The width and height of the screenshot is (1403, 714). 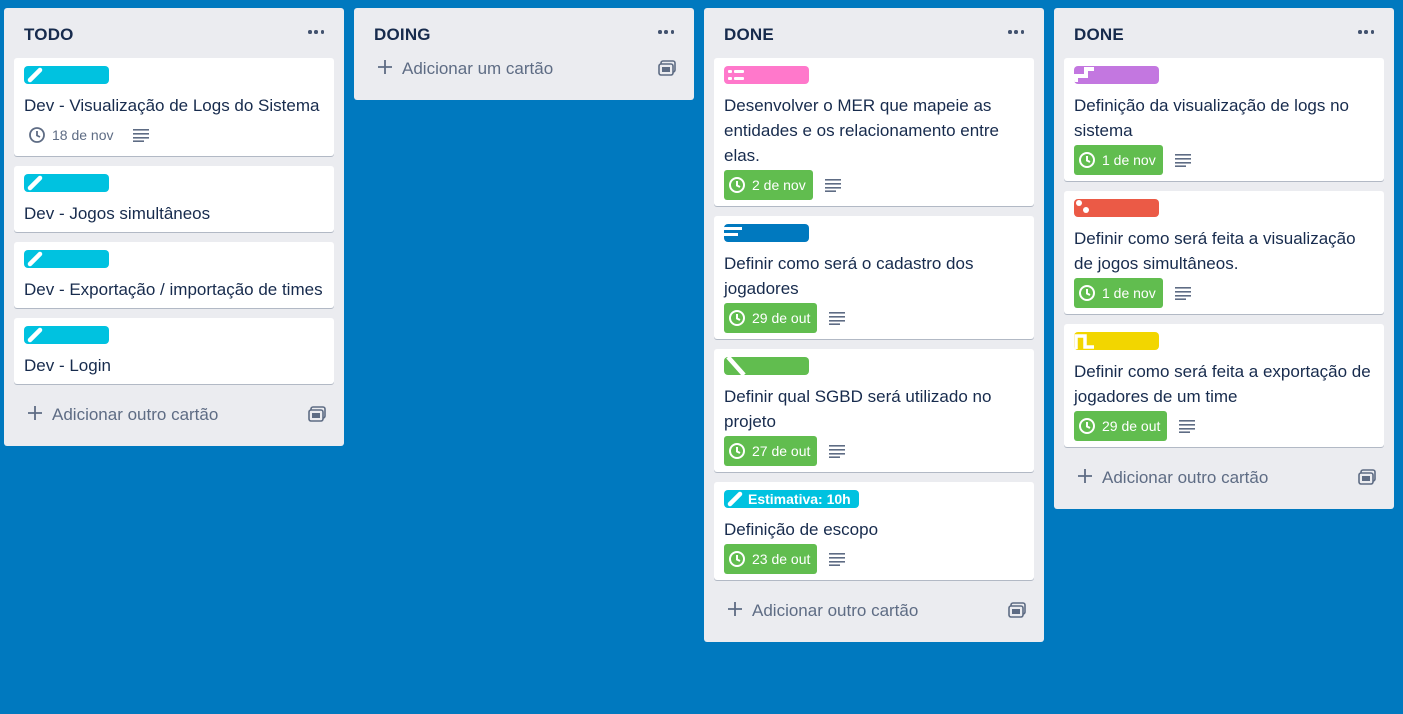 What do you see at coordinates (35, 335) in the screenshot?
I see `pencil-icon` at bounding box center [35, 335].